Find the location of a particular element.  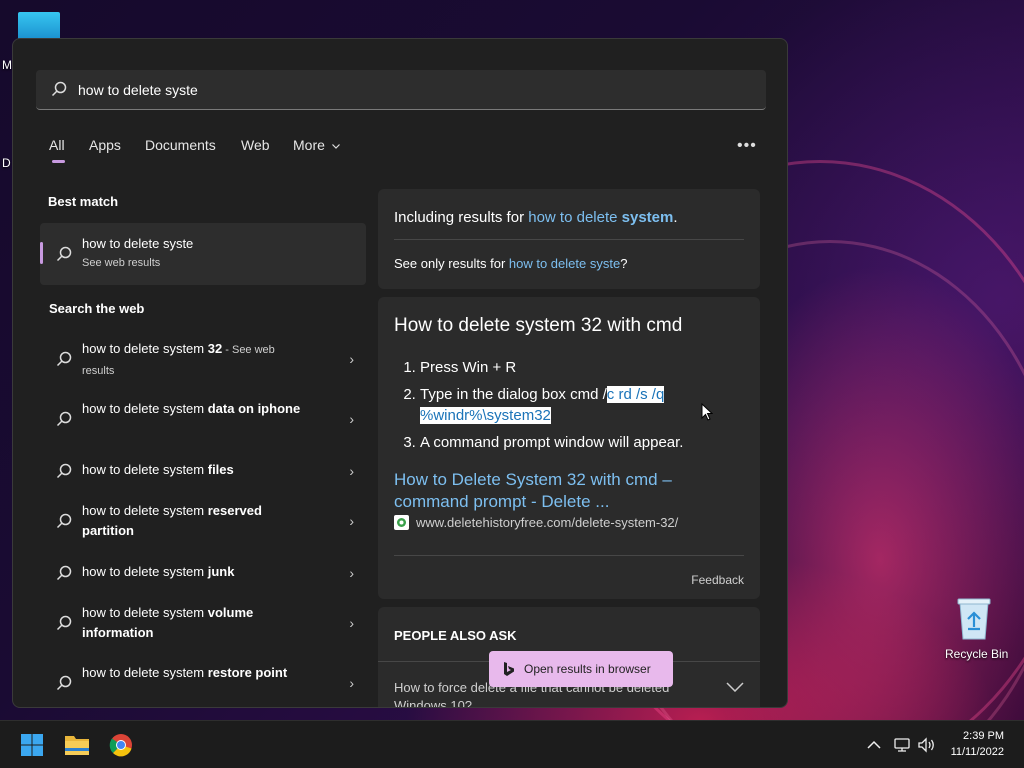

web-result-text: how to delete system volume information is located at coordinates (194, 623).